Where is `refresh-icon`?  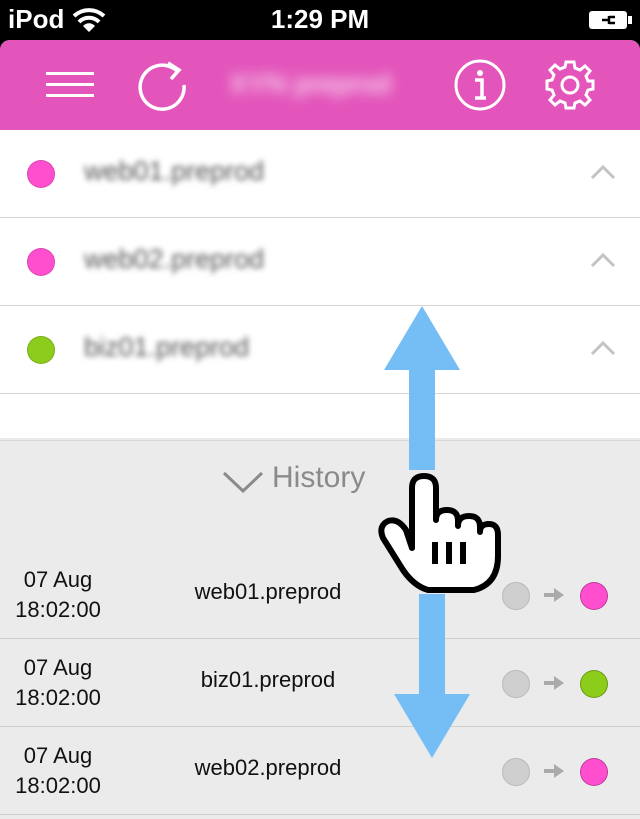
refresh-icon is located at coordinates (162, 86).